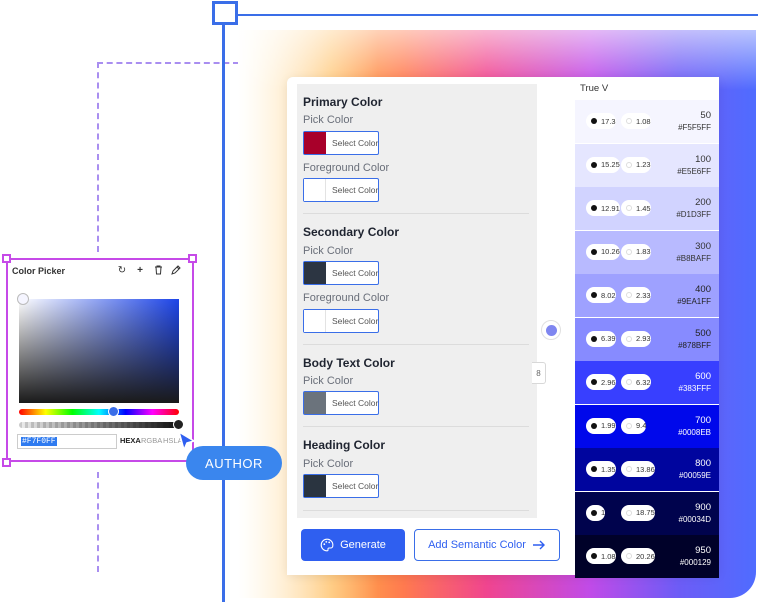 The height and width of the screenshot is (602, 768). What do you see at coordinates (487, 545) in the screenshot?
I see `add-semantic-color-button: Add Semantic Color` at bounding box center [487, 545].